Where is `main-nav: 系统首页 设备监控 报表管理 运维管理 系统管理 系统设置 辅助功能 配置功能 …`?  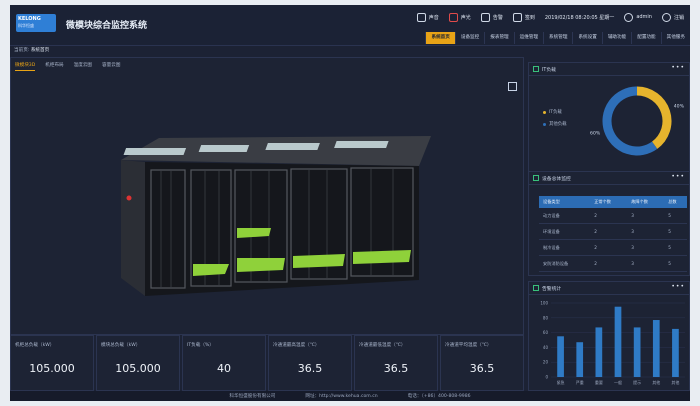 main-nav: 系统首页 设备监控 报表管理 运维管理 系统管理 系统设置 辅助功能 配置功能 … is located at coordinates (557, 38).